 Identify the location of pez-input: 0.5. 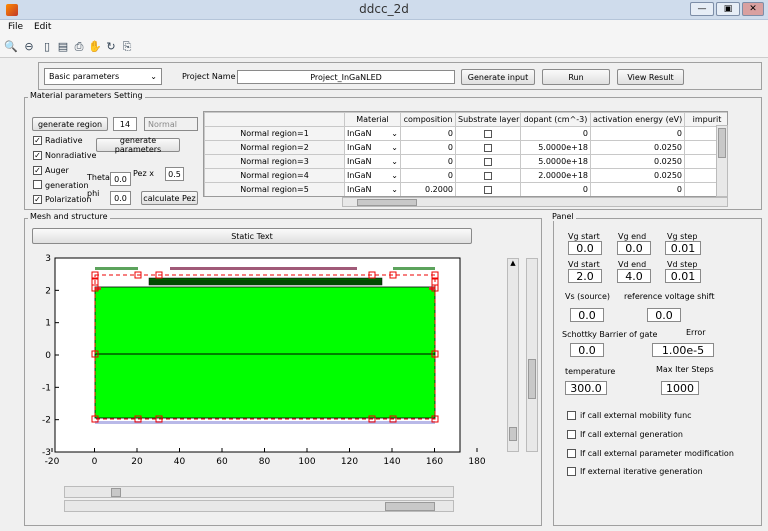
(174, 174).